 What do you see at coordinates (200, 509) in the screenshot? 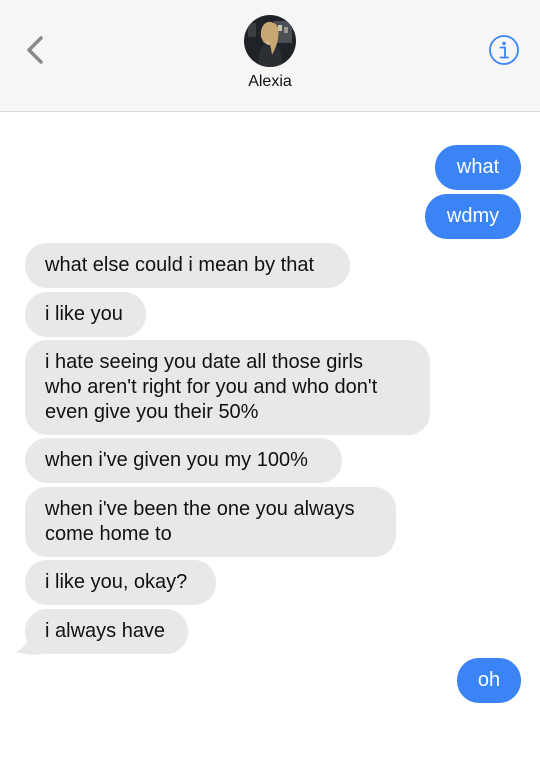
I see `message-text-line: when i've been the one you always` at bounding box center [200, 509].